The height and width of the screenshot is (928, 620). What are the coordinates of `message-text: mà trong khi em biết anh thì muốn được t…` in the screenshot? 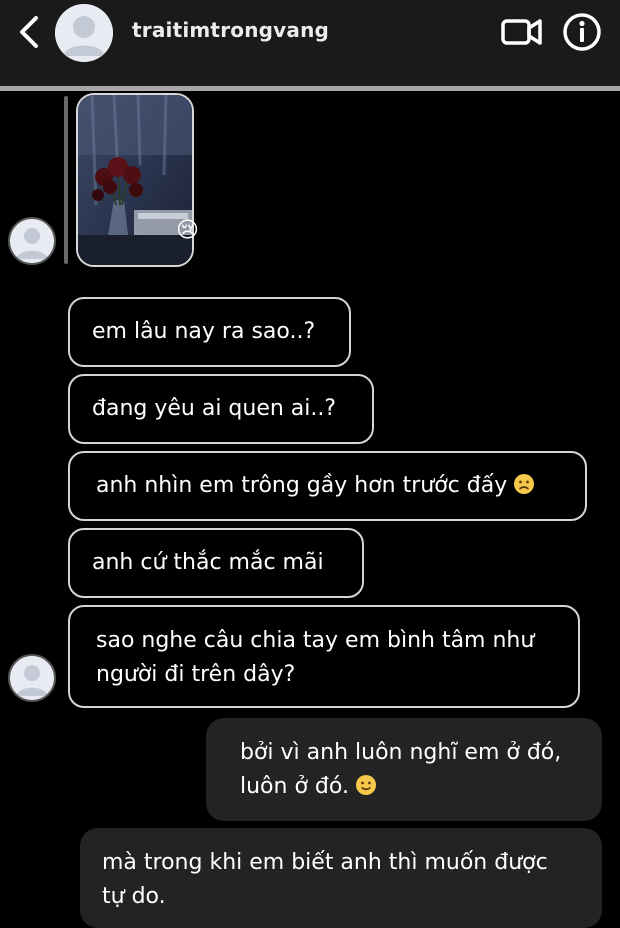 It's located at (325, 879).